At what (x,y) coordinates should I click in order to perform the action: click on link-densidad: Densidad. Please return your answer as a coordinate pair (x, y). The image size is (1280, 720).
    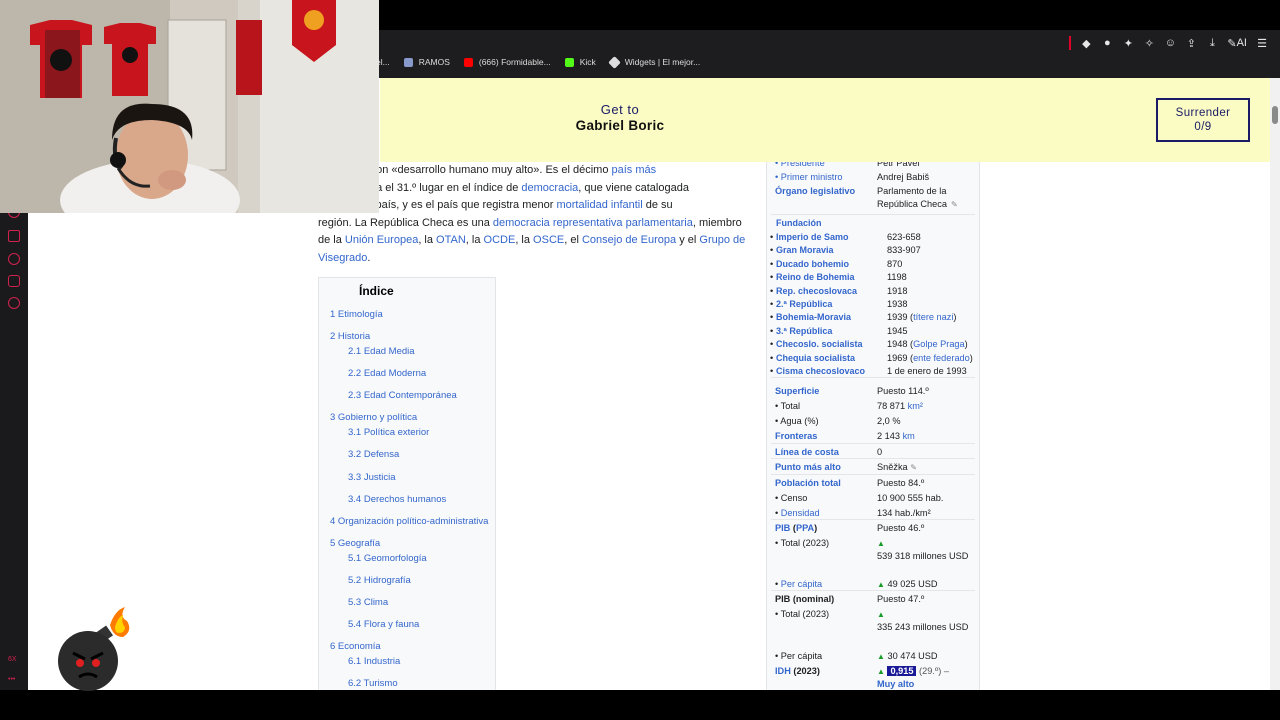
    Looking at the image, I should click on (800, 513).